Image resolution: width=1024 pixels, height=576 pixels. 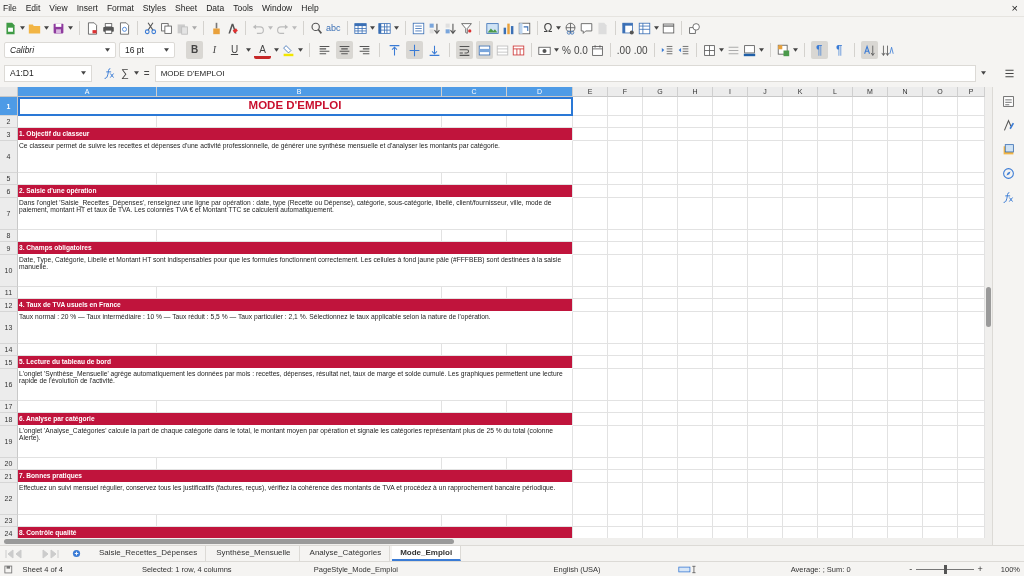 I want to click on properties-icon, so click(x=1008, y=101).